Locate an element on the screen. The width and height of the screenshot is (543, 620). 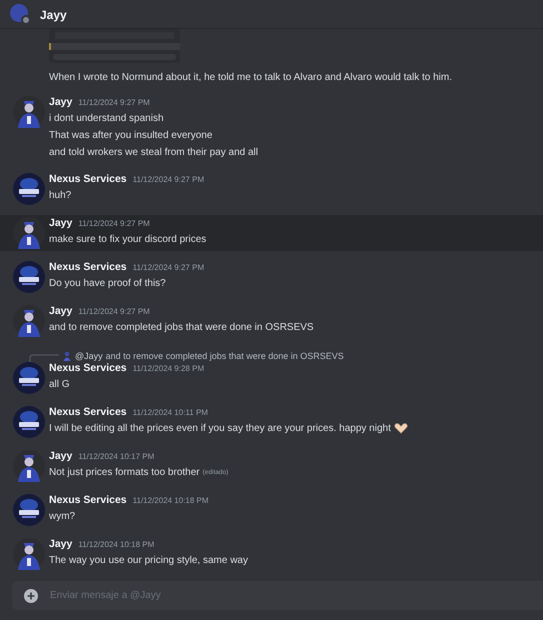
message-text: make sure to fix your discord prices is located at coordinates (127, 240).